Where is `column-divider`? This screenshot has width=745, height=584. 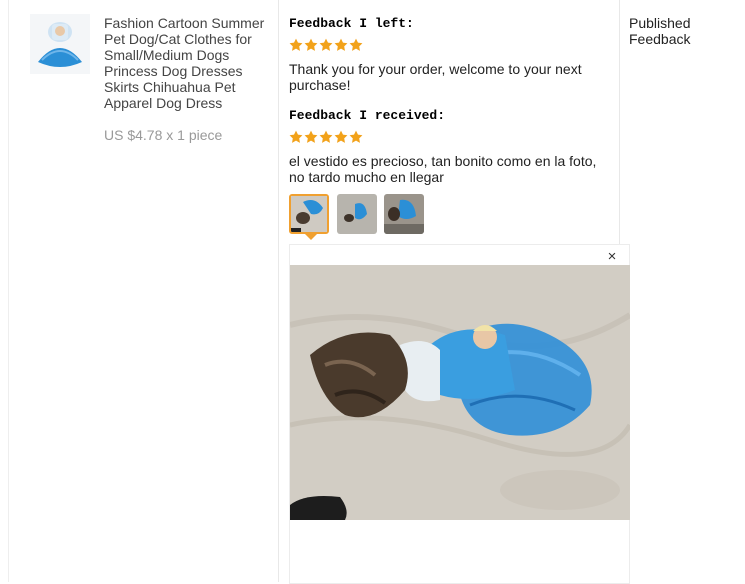 column-divider is located at coordinates (278, 291).